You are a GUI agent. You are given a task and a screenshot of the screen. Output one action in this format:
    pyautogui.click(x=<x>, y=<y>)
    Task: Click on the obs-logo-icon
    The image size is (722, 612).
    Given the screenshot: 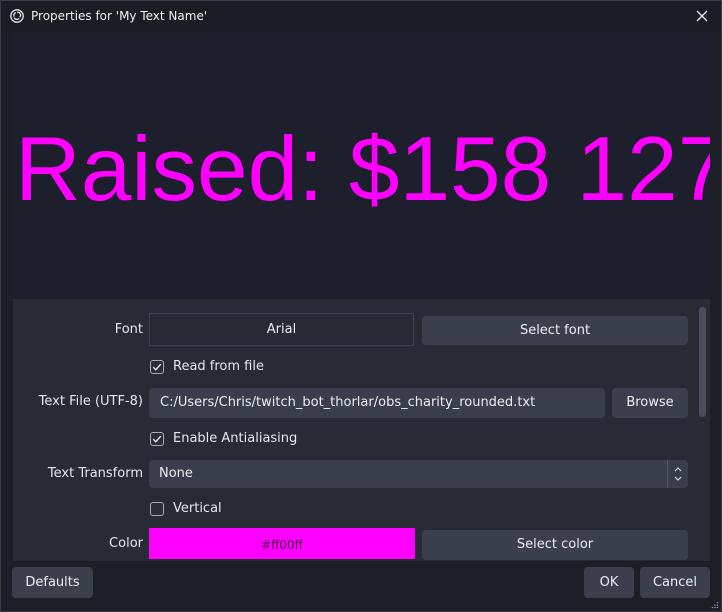 What is the action you would take?
    pyautogui.click(x=17, y=16)
    